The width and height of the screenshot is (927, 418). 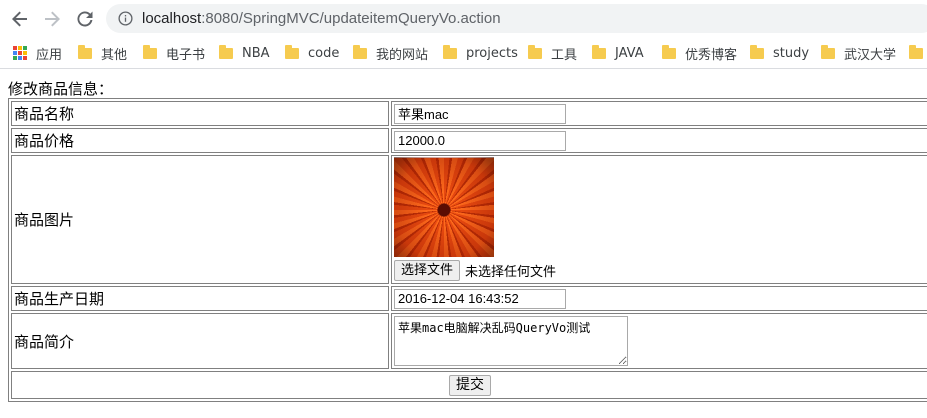 I want to click on name-input, so click(x=480, y=113).